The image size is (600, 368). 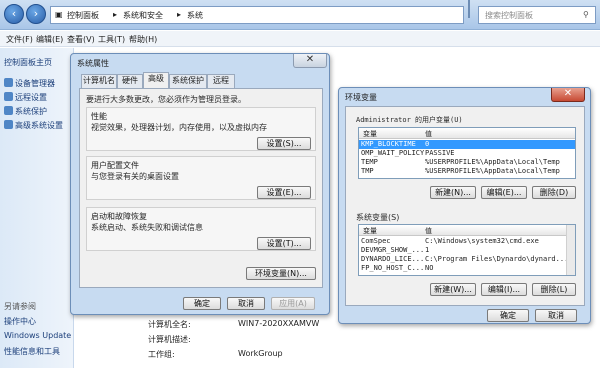 What do you see at coordinates (25, 111) in the screenshot?
I see `system-protection-link: 系统保护` at bounding box center [25, 111].